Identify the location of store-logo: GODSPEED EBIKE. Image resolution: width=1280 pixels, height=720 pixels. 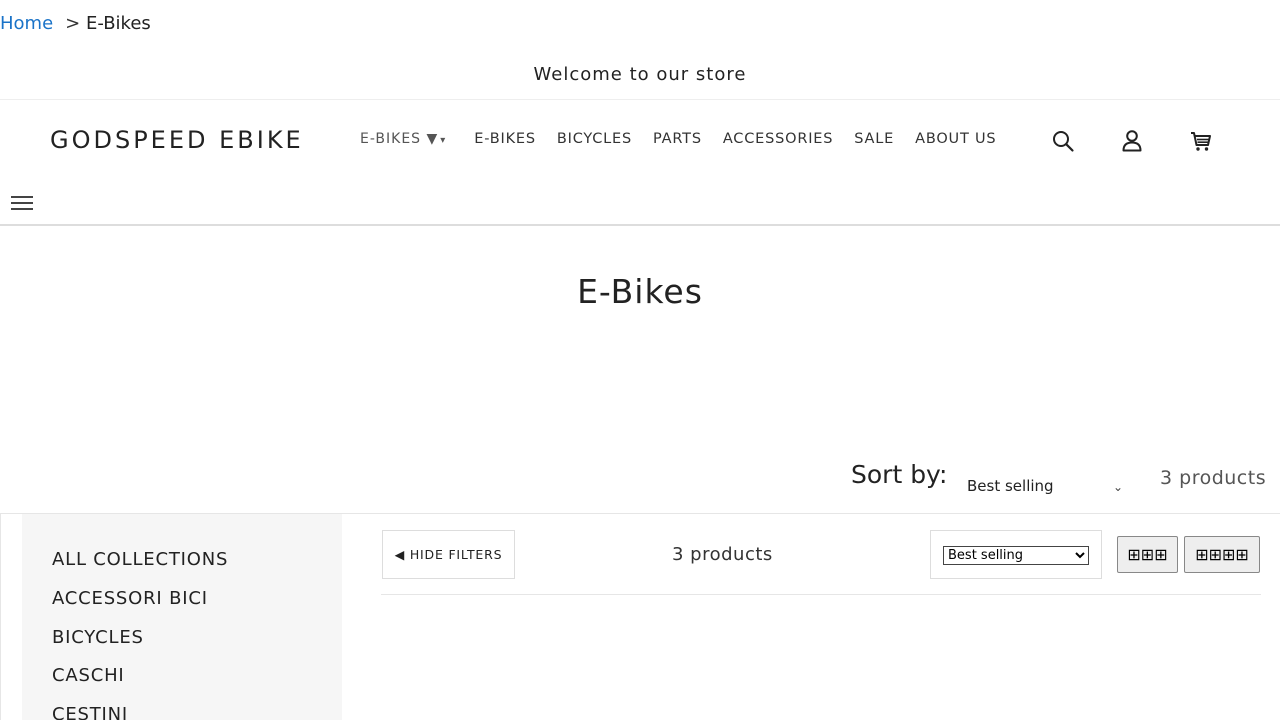
(177, 140).